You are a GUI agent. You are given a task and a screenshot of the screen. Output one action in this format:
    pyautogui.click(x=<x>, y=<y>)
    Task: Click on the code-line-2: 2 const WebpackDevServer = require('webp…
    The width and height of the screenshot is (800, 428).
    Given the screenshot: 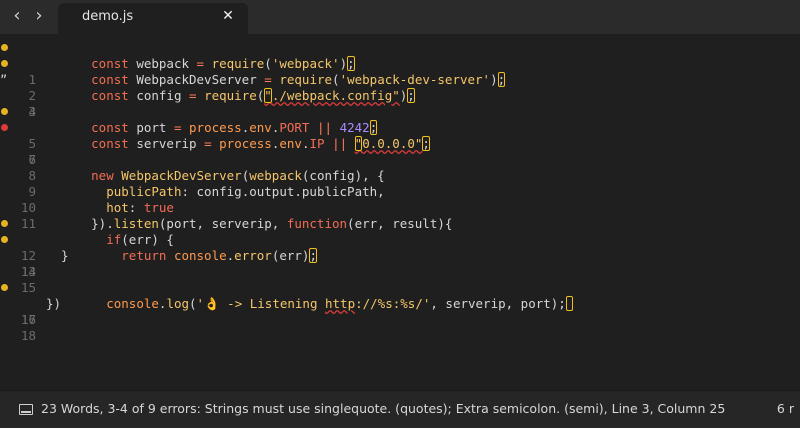 What is the action you would take?
    pyautogui.click(x=400, y=79)
    